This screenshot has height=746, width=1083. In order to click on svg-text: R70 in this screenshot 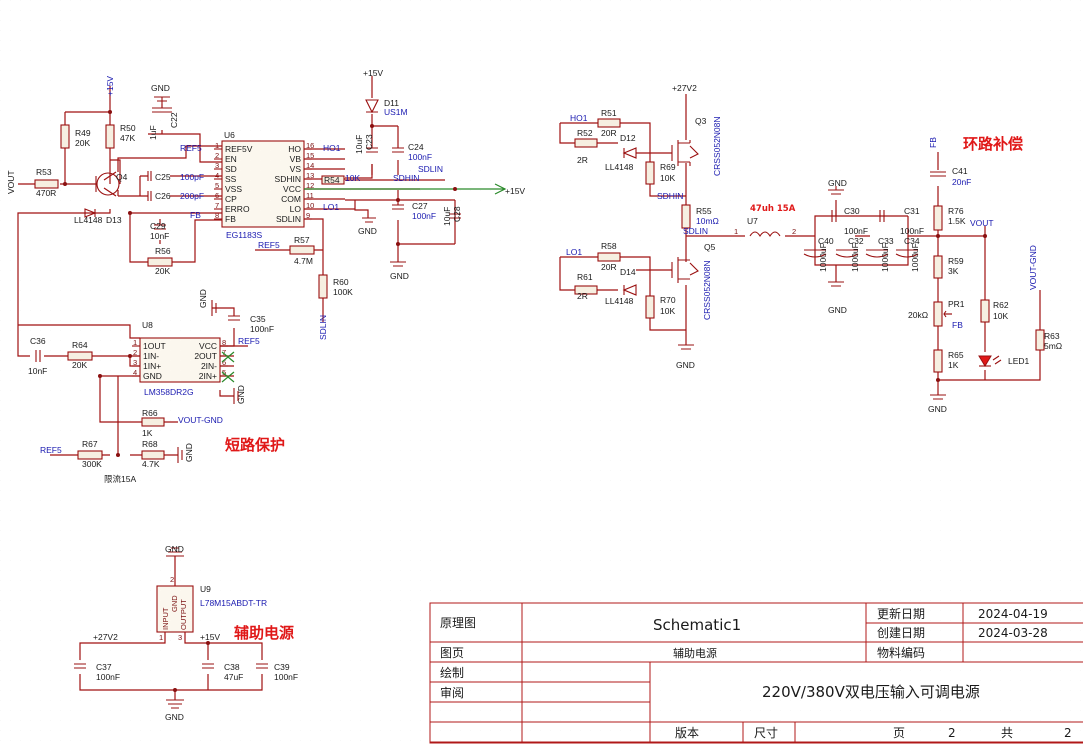, I will do `click(668, 300)`.